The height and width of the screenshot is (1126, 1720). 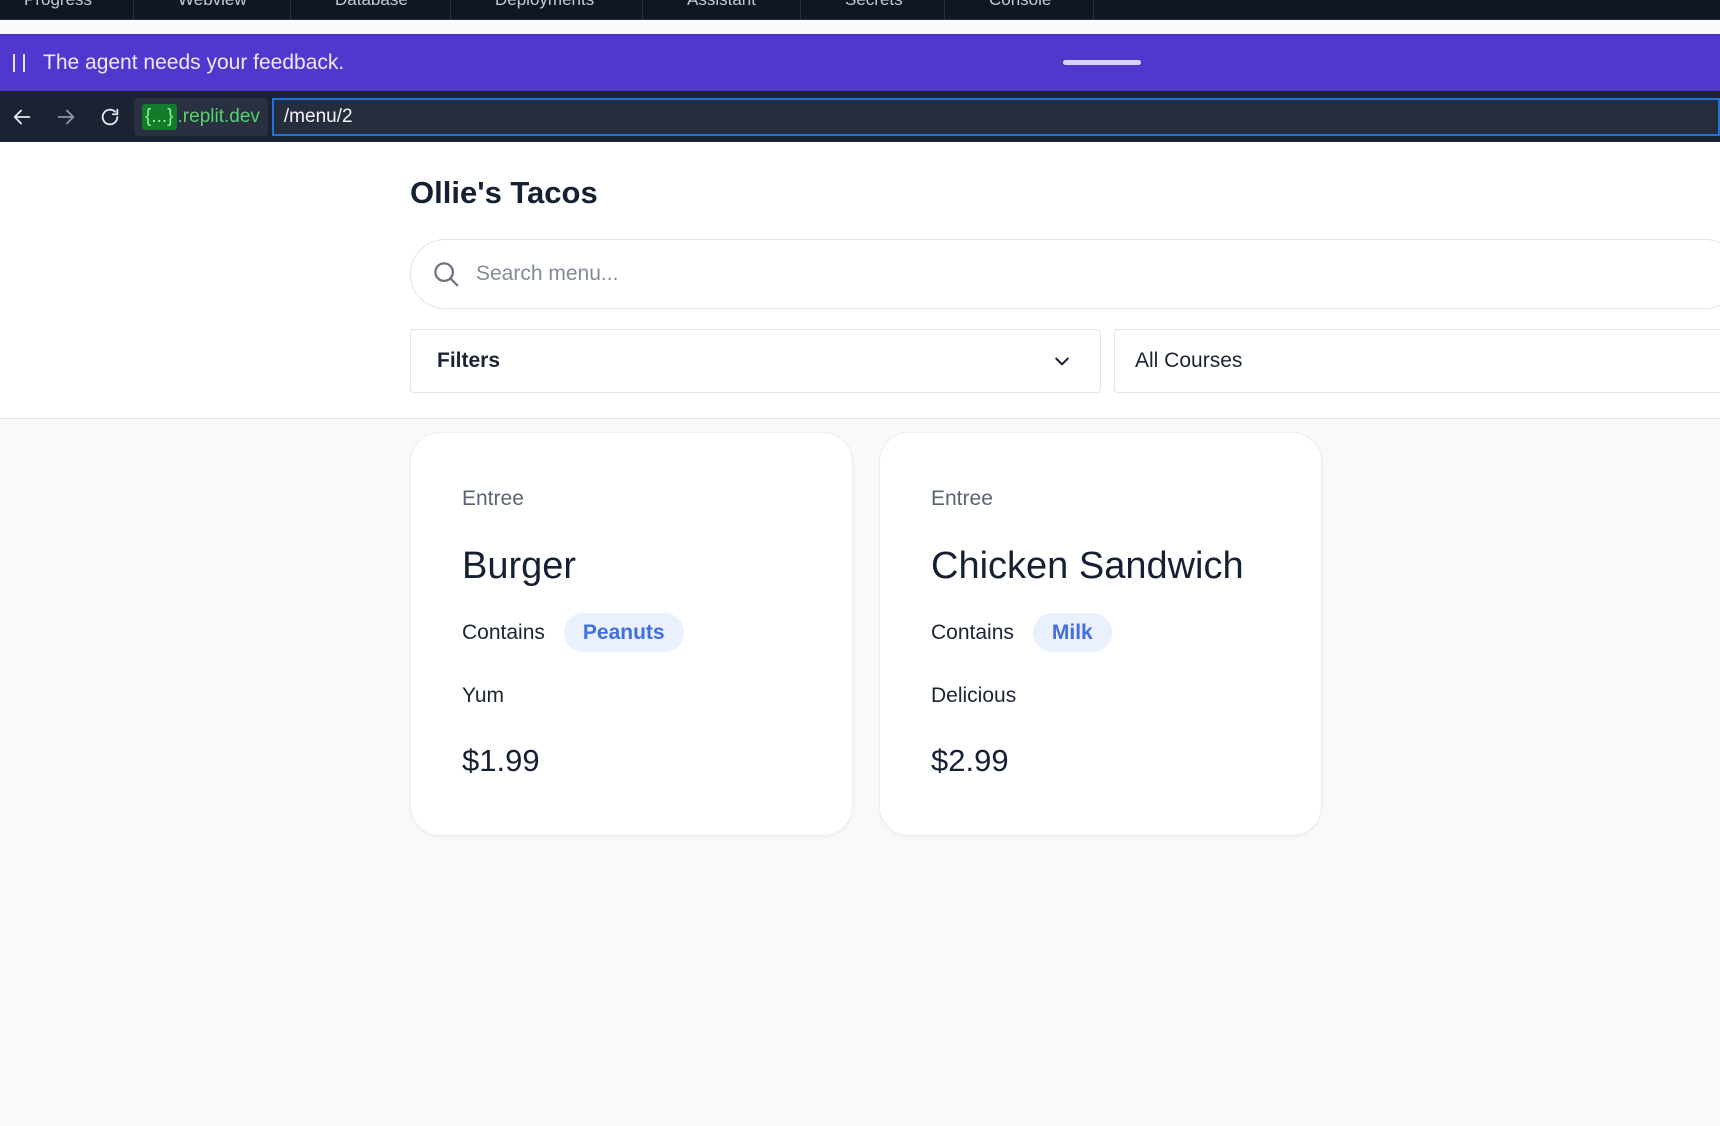 I want to click on domain-suffix: .replit.dev, so click(x=218, y=116).